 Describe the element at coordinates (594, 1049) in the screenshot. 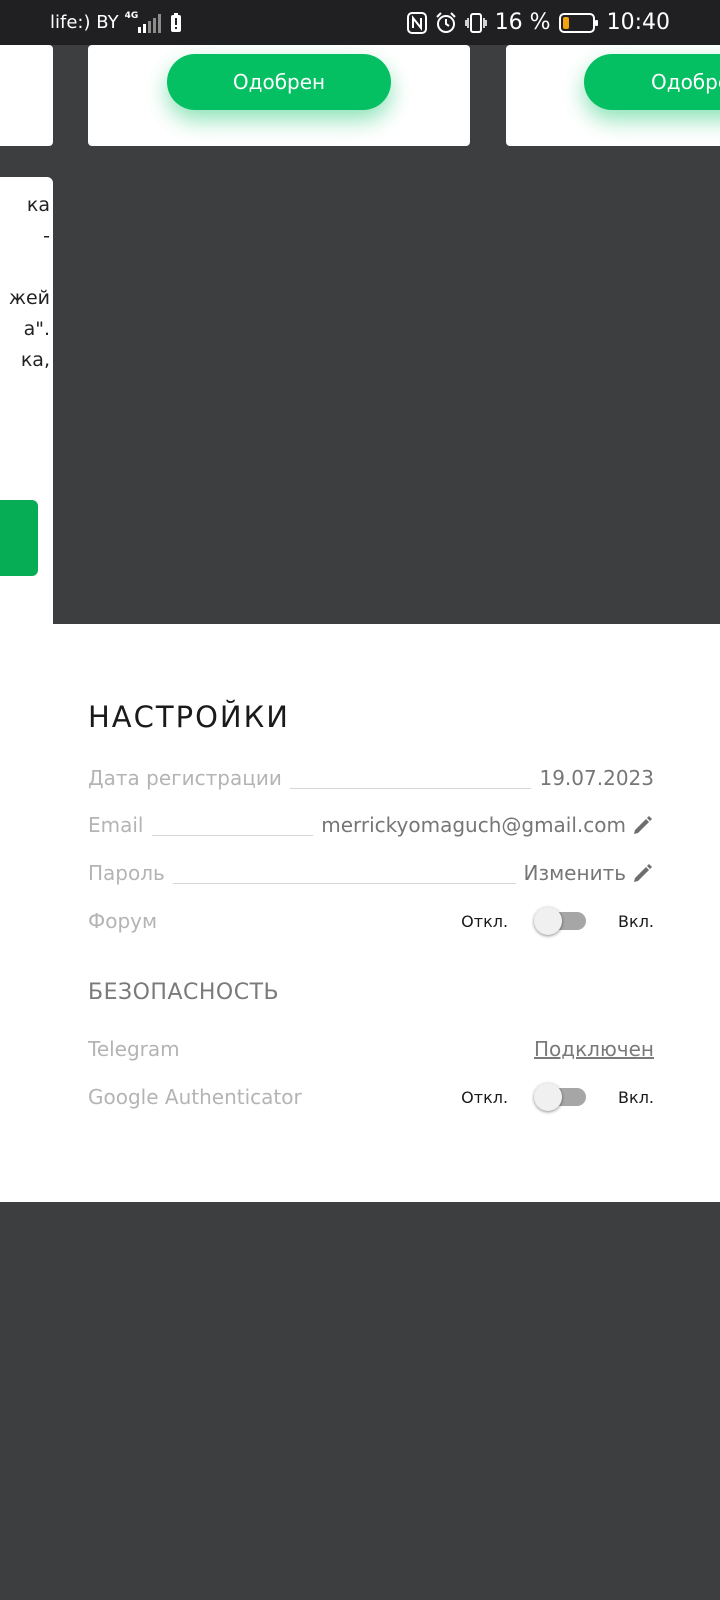

I see `telegram-connected-link: Подключен` at that location.